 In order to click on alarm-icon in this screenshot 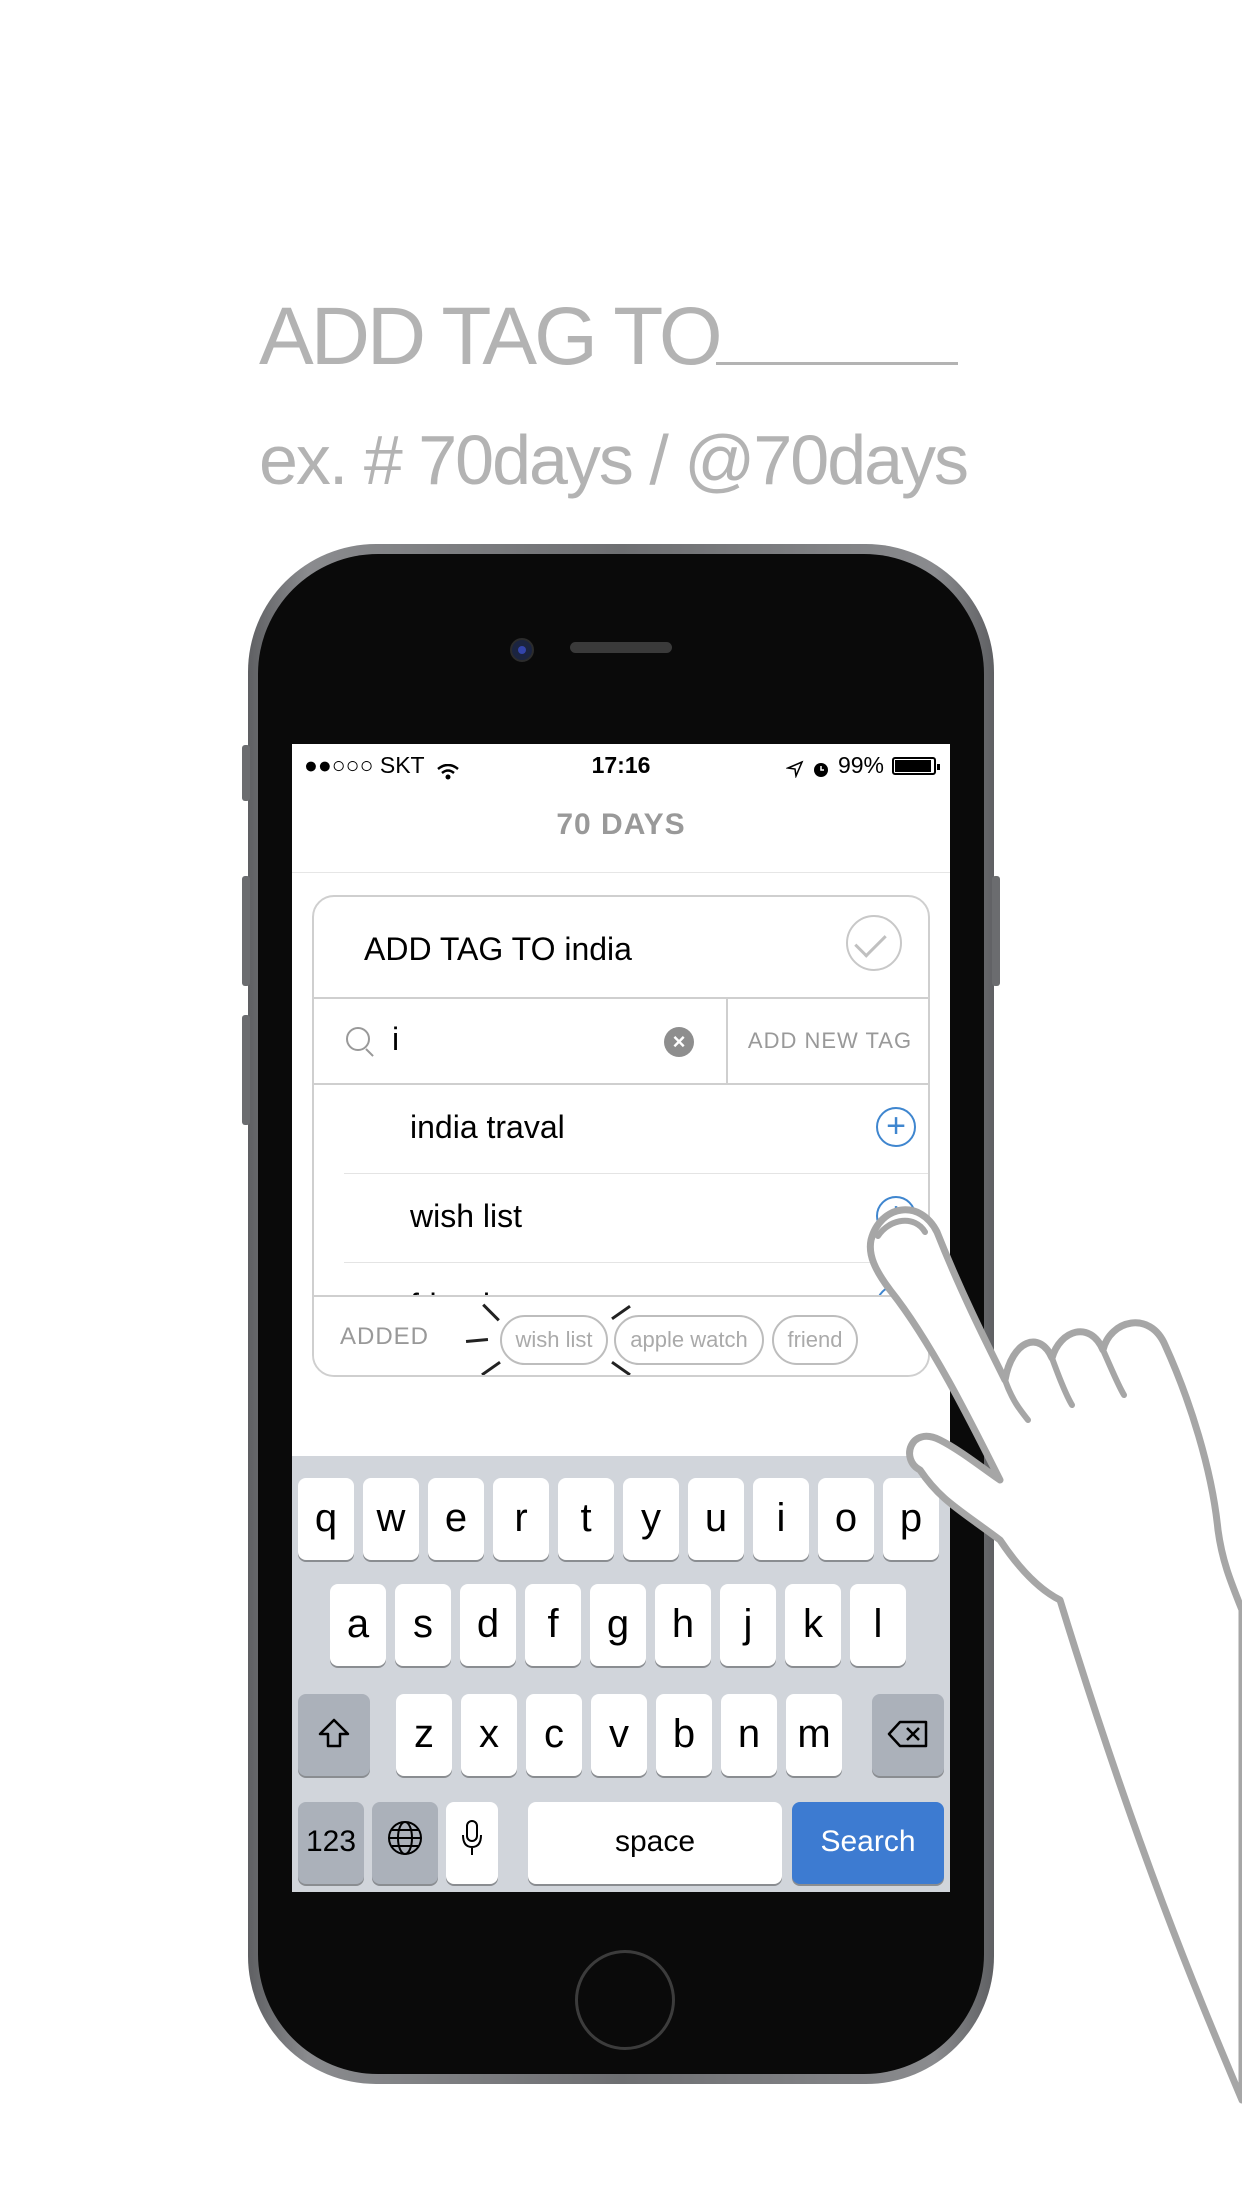, I will do `click(821, 767)`.